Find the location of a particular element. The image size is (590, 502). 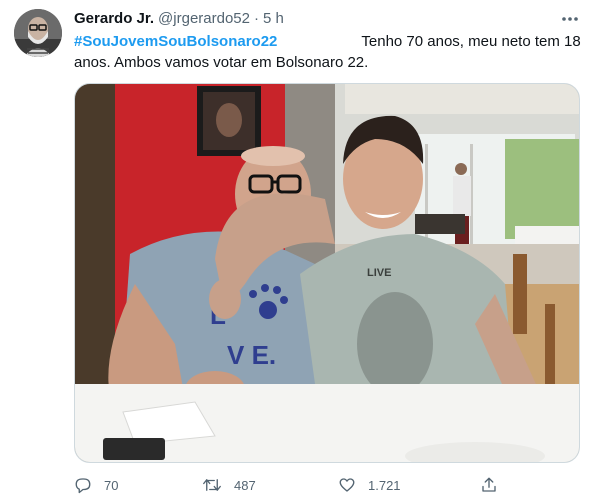

hashtag-link: #SouJovemSouBolsonaro22 is located at coordinates (175, 41).